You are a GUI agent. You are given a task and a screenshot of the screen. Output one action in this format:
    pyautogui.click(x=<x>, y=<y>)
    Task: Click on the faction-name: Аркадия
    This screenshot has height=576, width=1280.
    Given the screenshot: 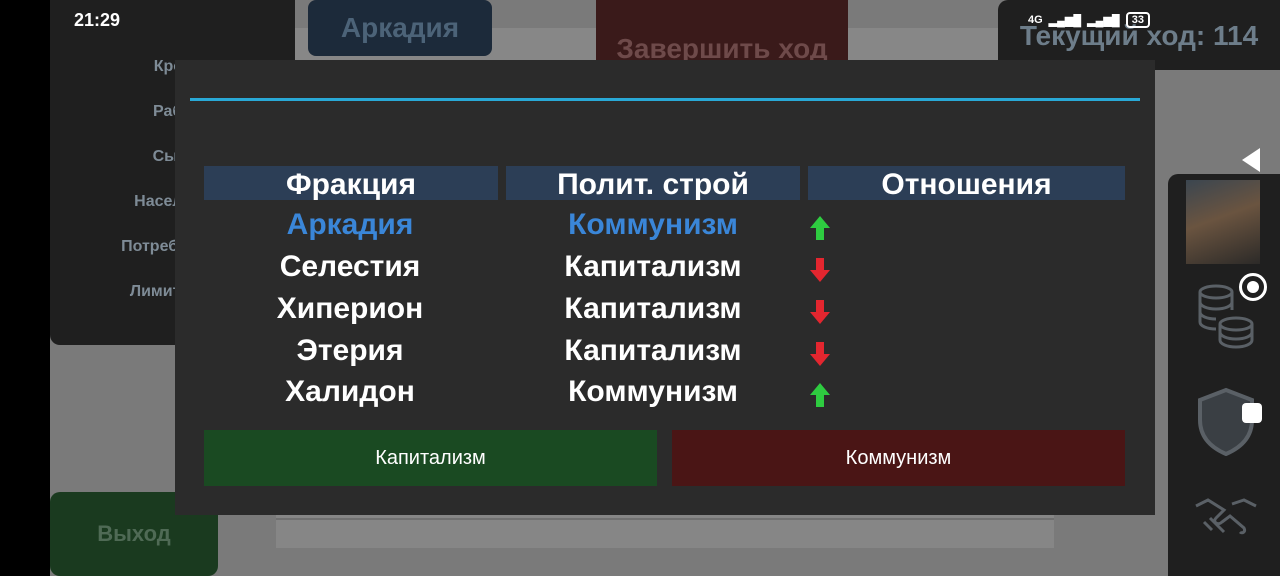 What is the action you would take?
    pyautogui.click(x=350, y=224)
    